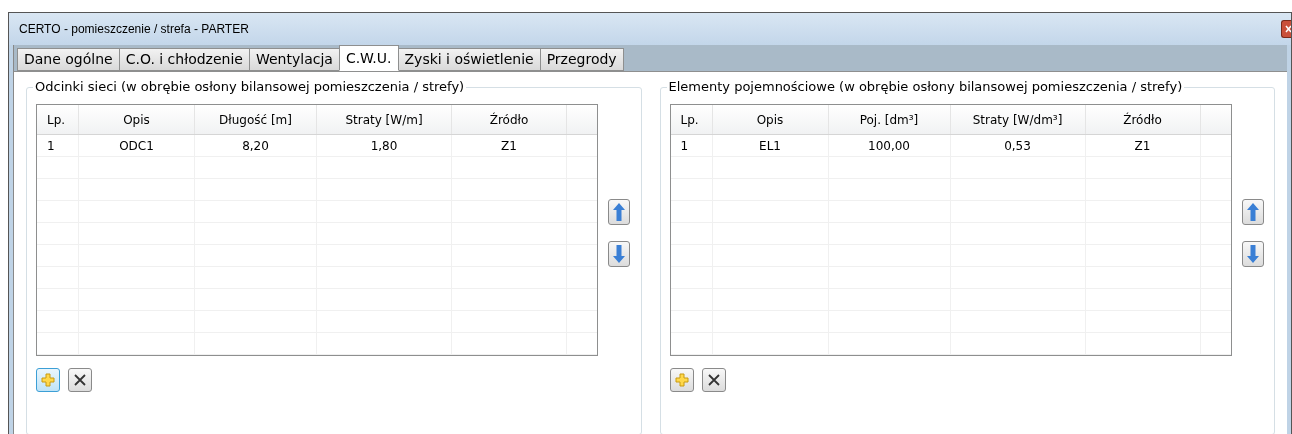  What do you see at coordinates (137, 145) in the screenshot?
I see `table-cell: ODC1` at bounding box center [137, 145].